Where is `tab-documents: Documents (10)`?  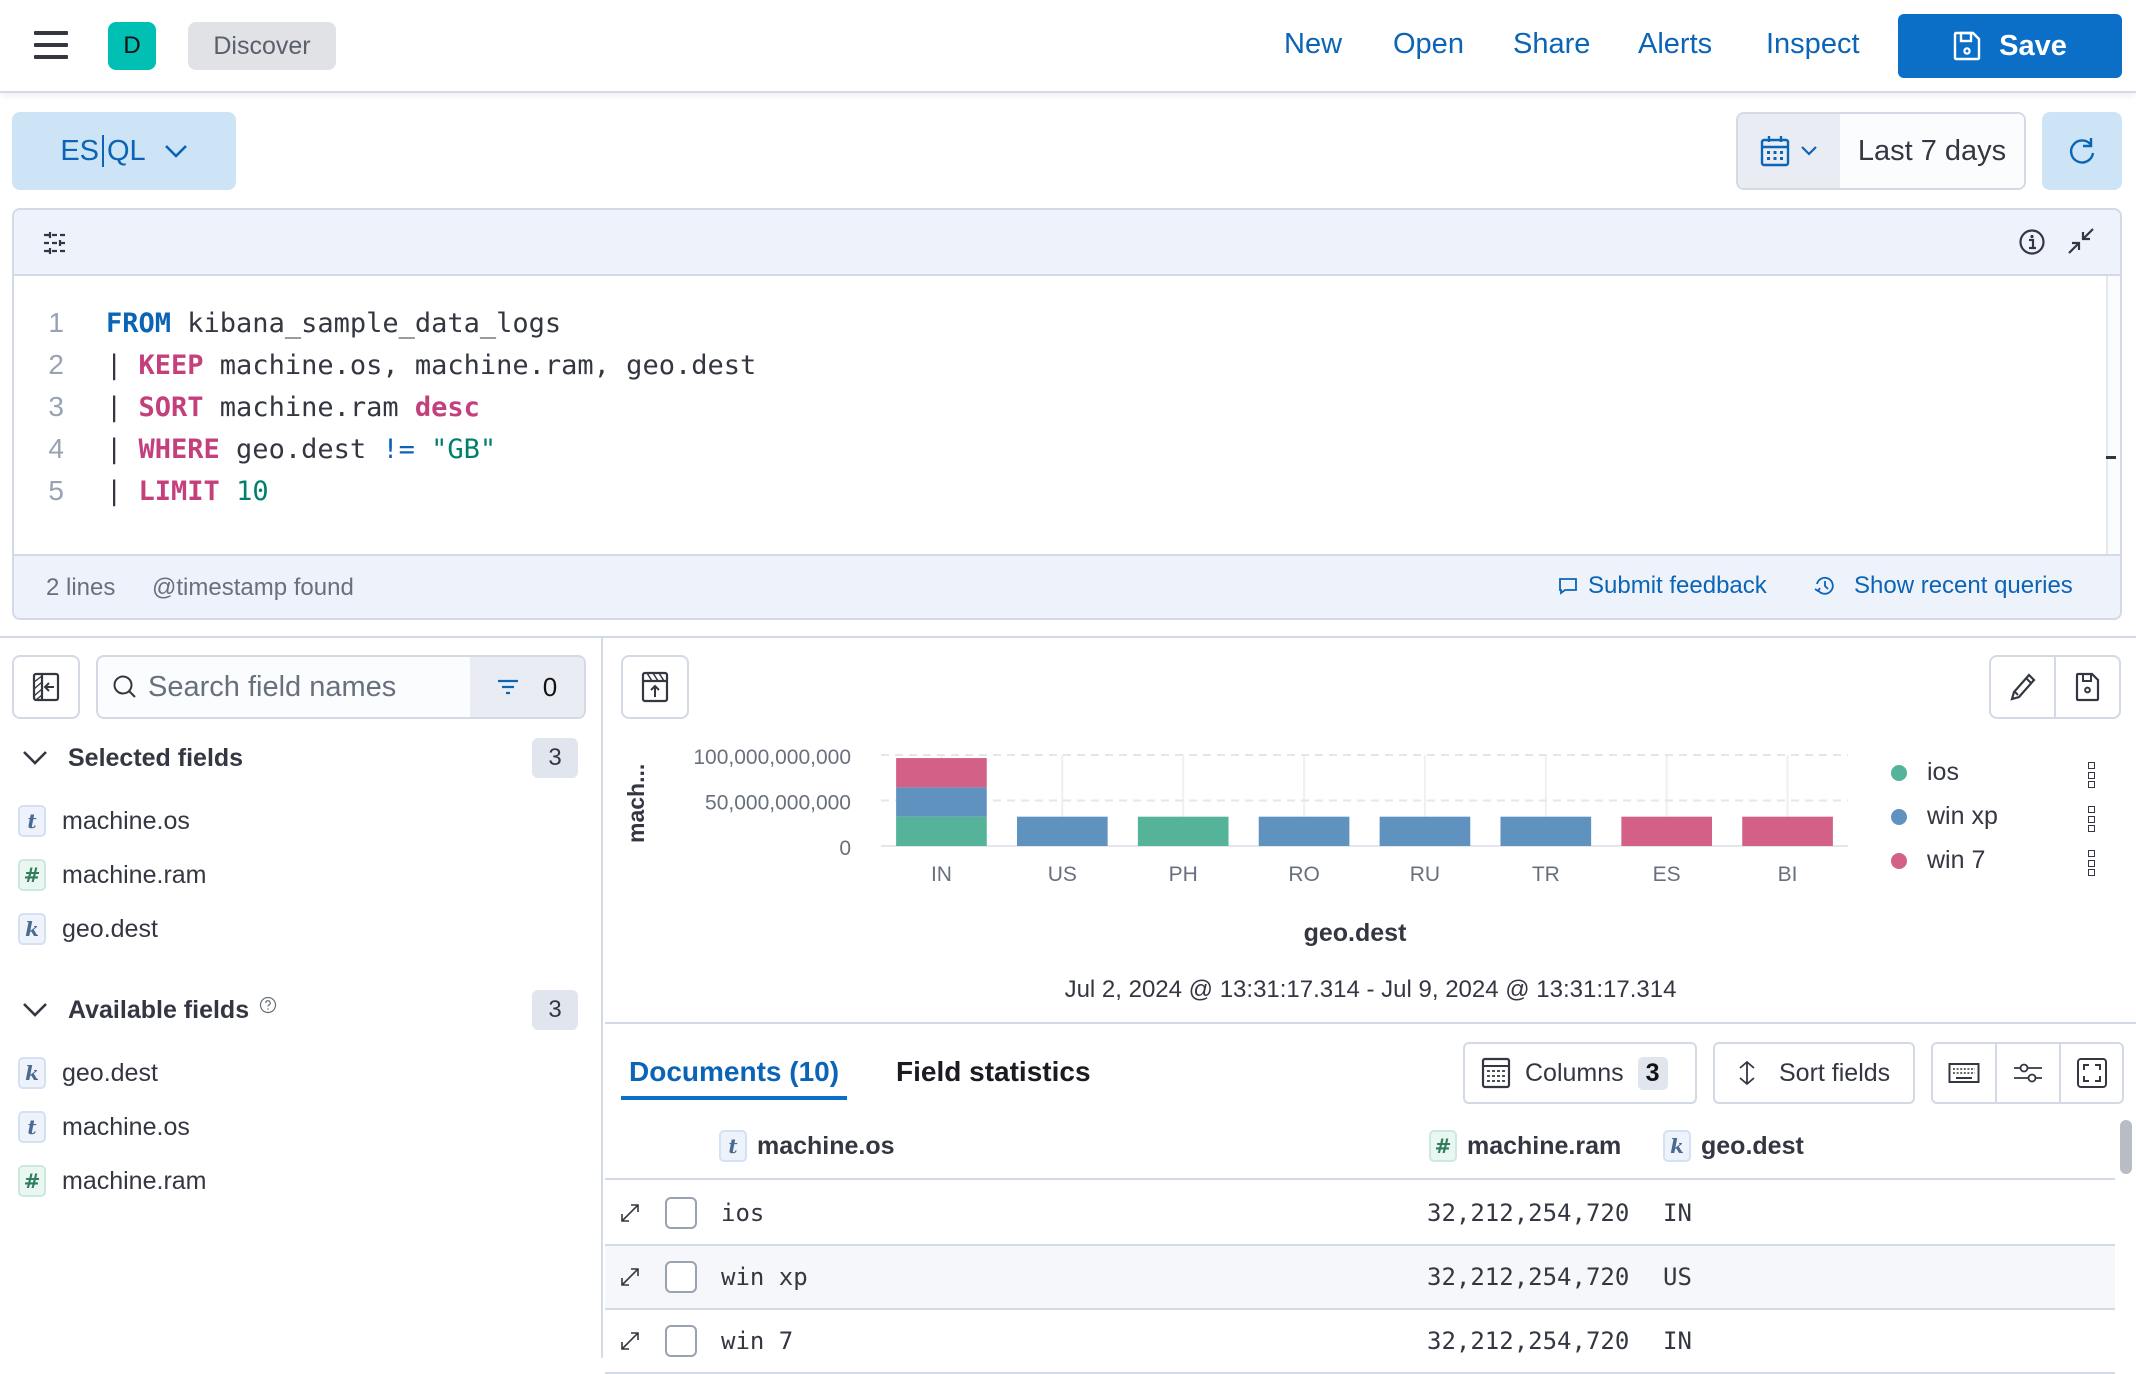
tab-documents: Documents (10) is located at coordinates (734, 1078).